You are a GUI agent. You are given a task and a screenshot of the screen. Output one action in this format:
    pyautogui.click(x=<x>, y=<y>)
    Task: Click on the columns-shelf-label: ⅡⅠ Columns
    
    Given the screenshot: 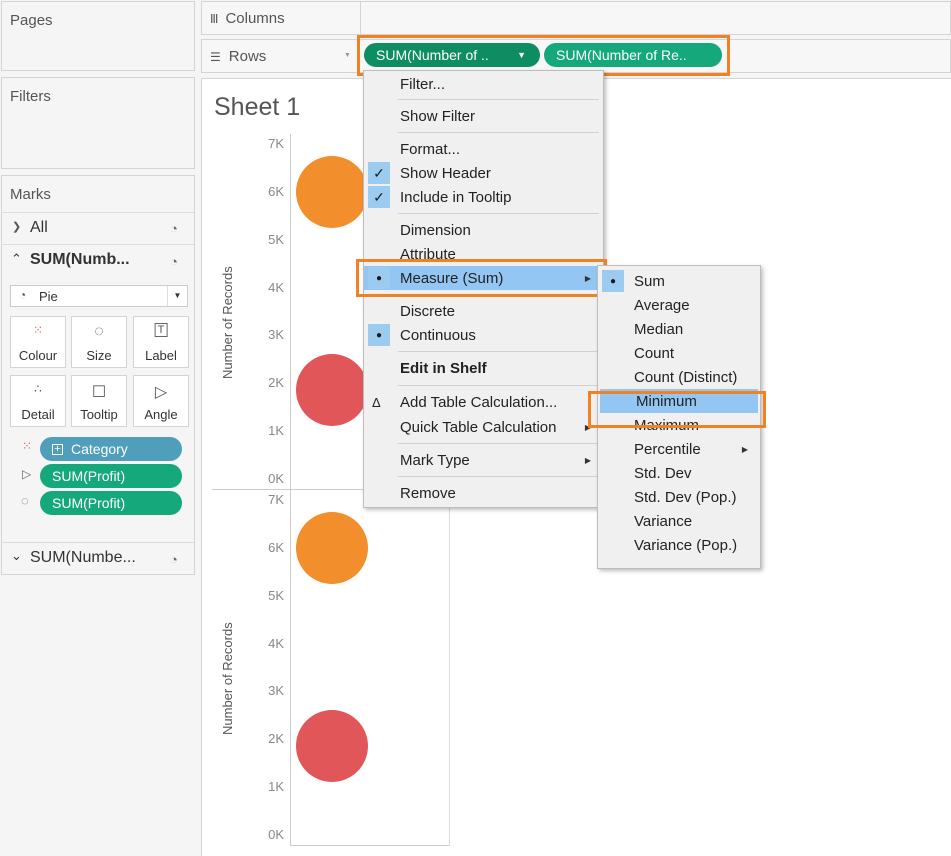 What is the action you would take?
    pyautogui.click(x=247, y=18)
    